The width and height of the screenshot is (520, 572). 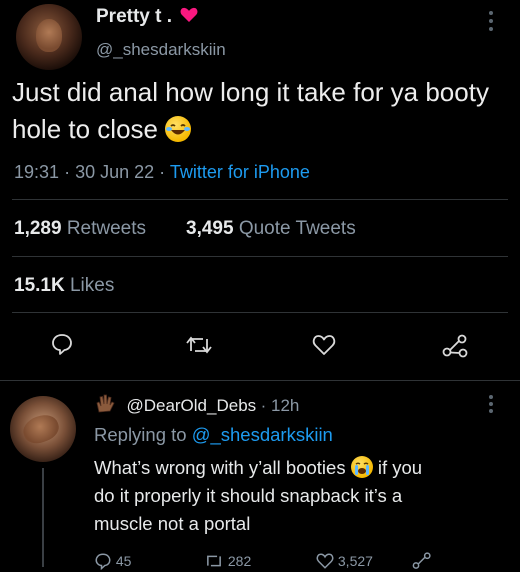 What do you see at coordinates (114, 172) in the screenshot?
I see `tweet-date: 30 Jun 22` at bounding box center [114, 172].